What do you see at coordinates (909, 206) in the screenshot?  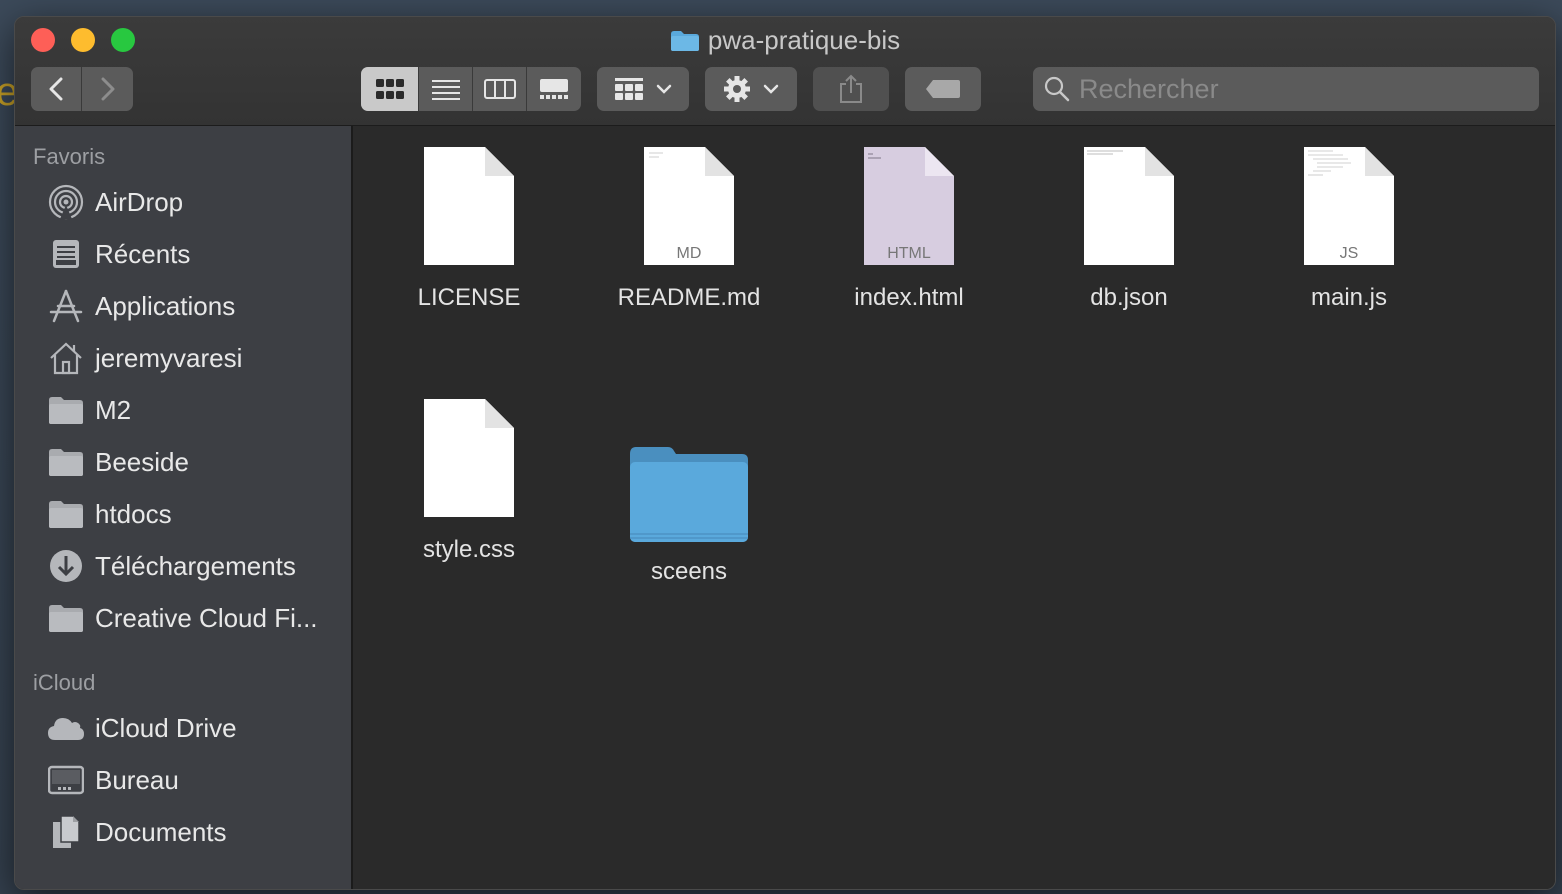 I see `html-document-icon: HTML` at bounding box center [909, 206].